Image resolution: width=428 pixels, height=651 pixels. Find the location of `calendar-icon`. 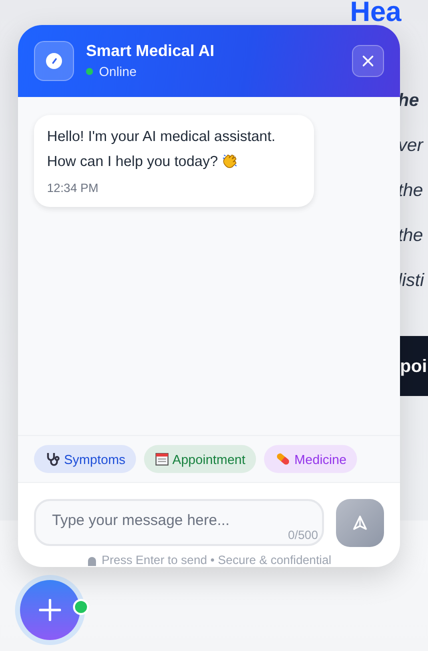

calendar-icon is located at coordinates (162, 459).